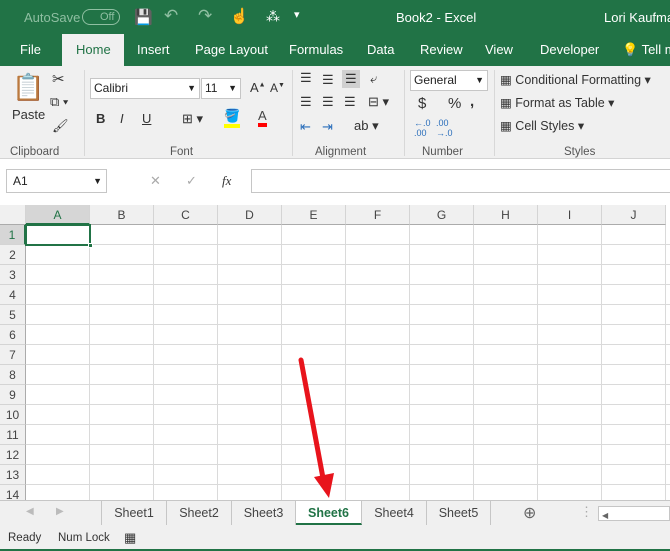 Image resolution: width=670 pixels, height=551 pixels. I want to click on decrease-indent-icon: ⇤, so click(305, 127).